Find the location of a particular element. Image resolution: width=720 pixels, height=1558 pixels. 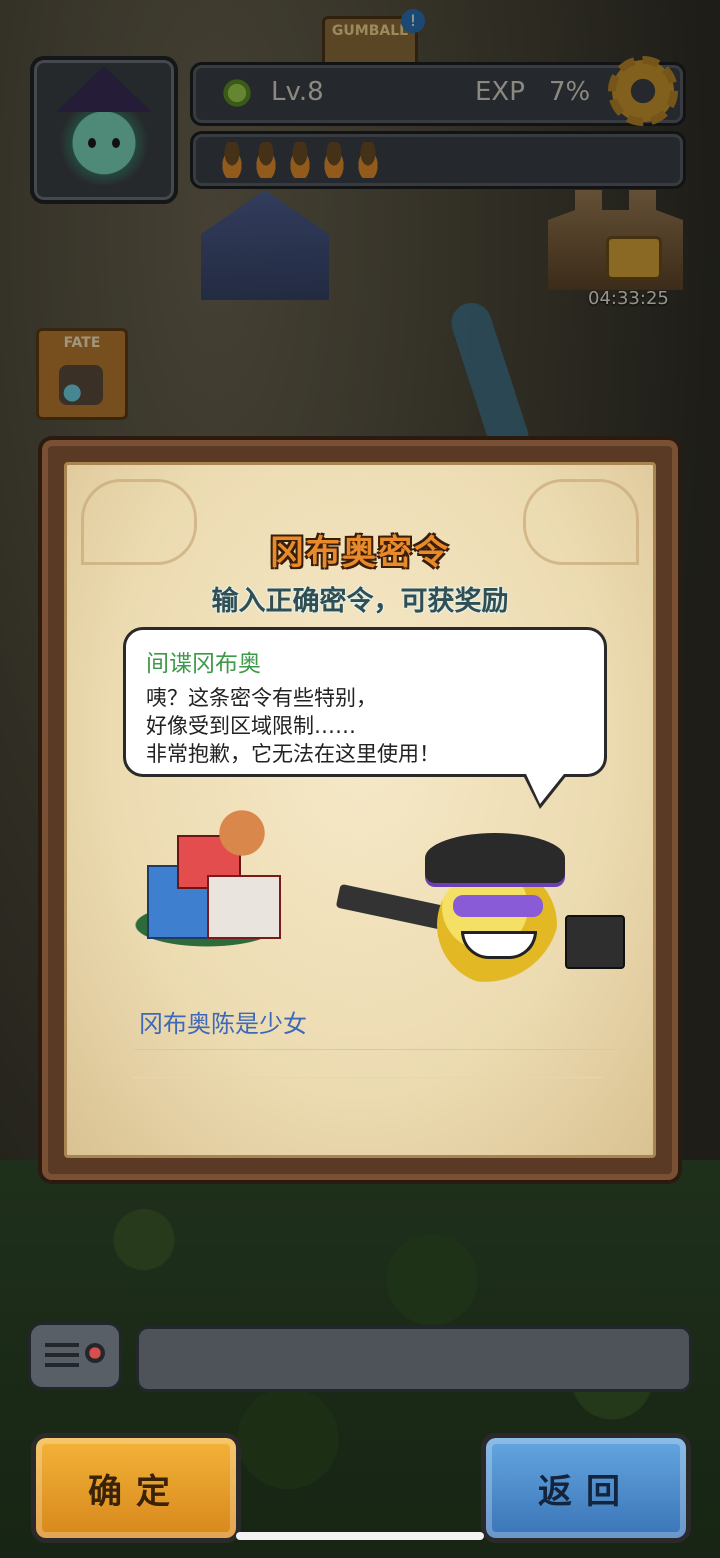

message-line-3: 非常抱歉，它无法在这里使用！ is located at coordinates (293, 754).